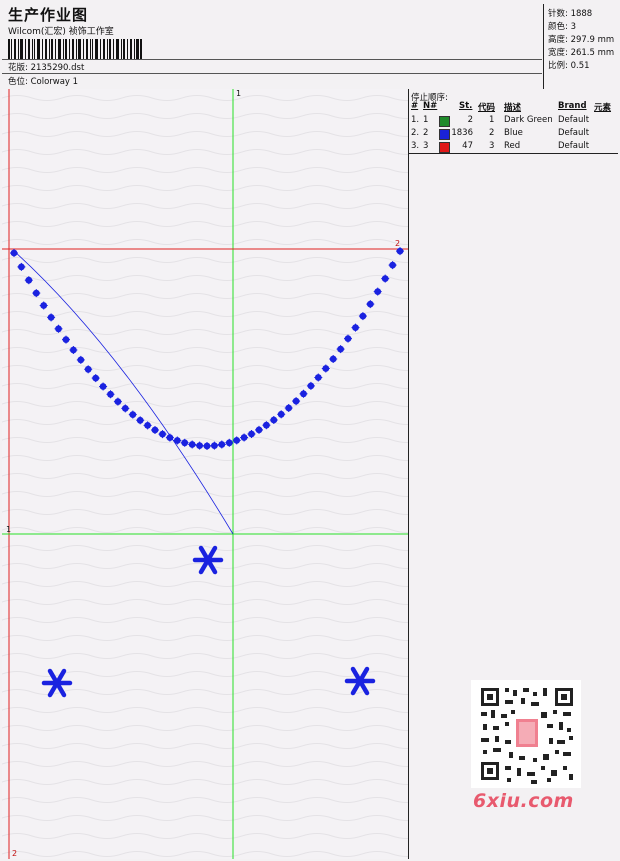 The width and height of the screenshot is (620, 861). Describe the element at coordinates (48, 15) in the screenshot. I see `page-title: 生产作业图` at that location.